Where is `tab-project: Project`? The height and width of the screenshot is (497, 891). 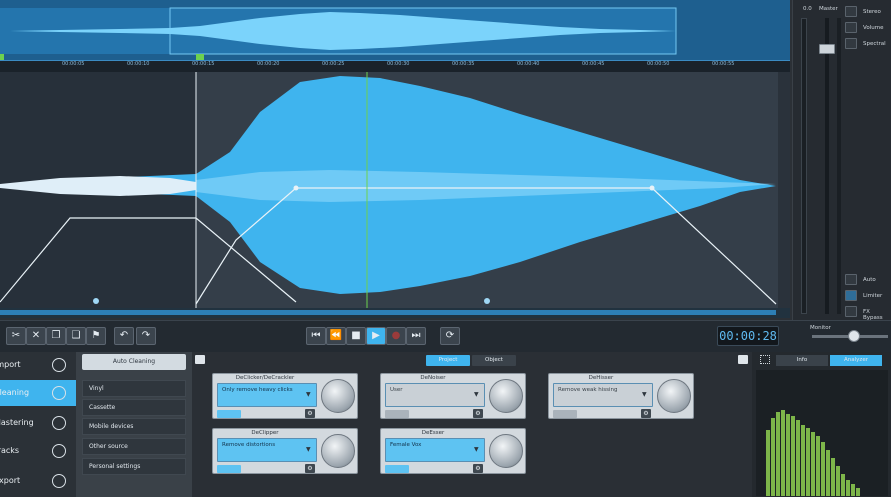 tab-project: Project is located at coordinates (448, 360).